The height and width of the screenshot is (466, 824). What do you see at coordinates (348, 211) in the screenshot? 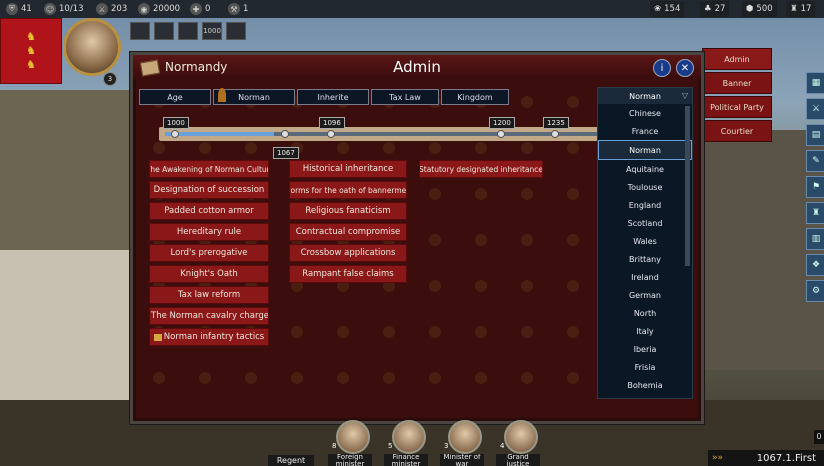
I see `policy-item: Religious fanaticism` at bounding box center [348, 211].